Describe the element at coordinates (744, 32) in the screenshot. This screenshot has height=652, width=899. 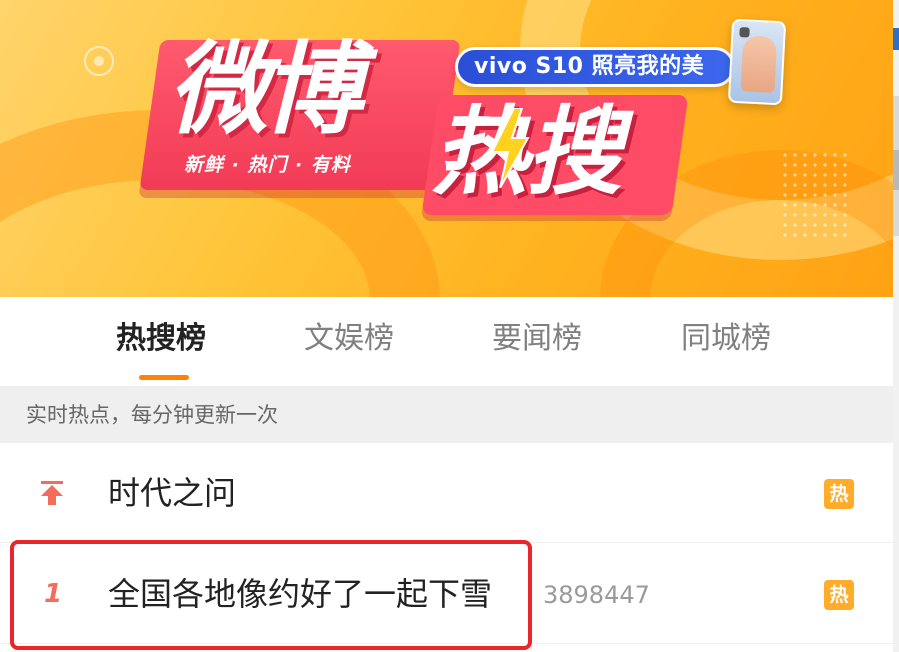
I see `phone-camera` at that location.